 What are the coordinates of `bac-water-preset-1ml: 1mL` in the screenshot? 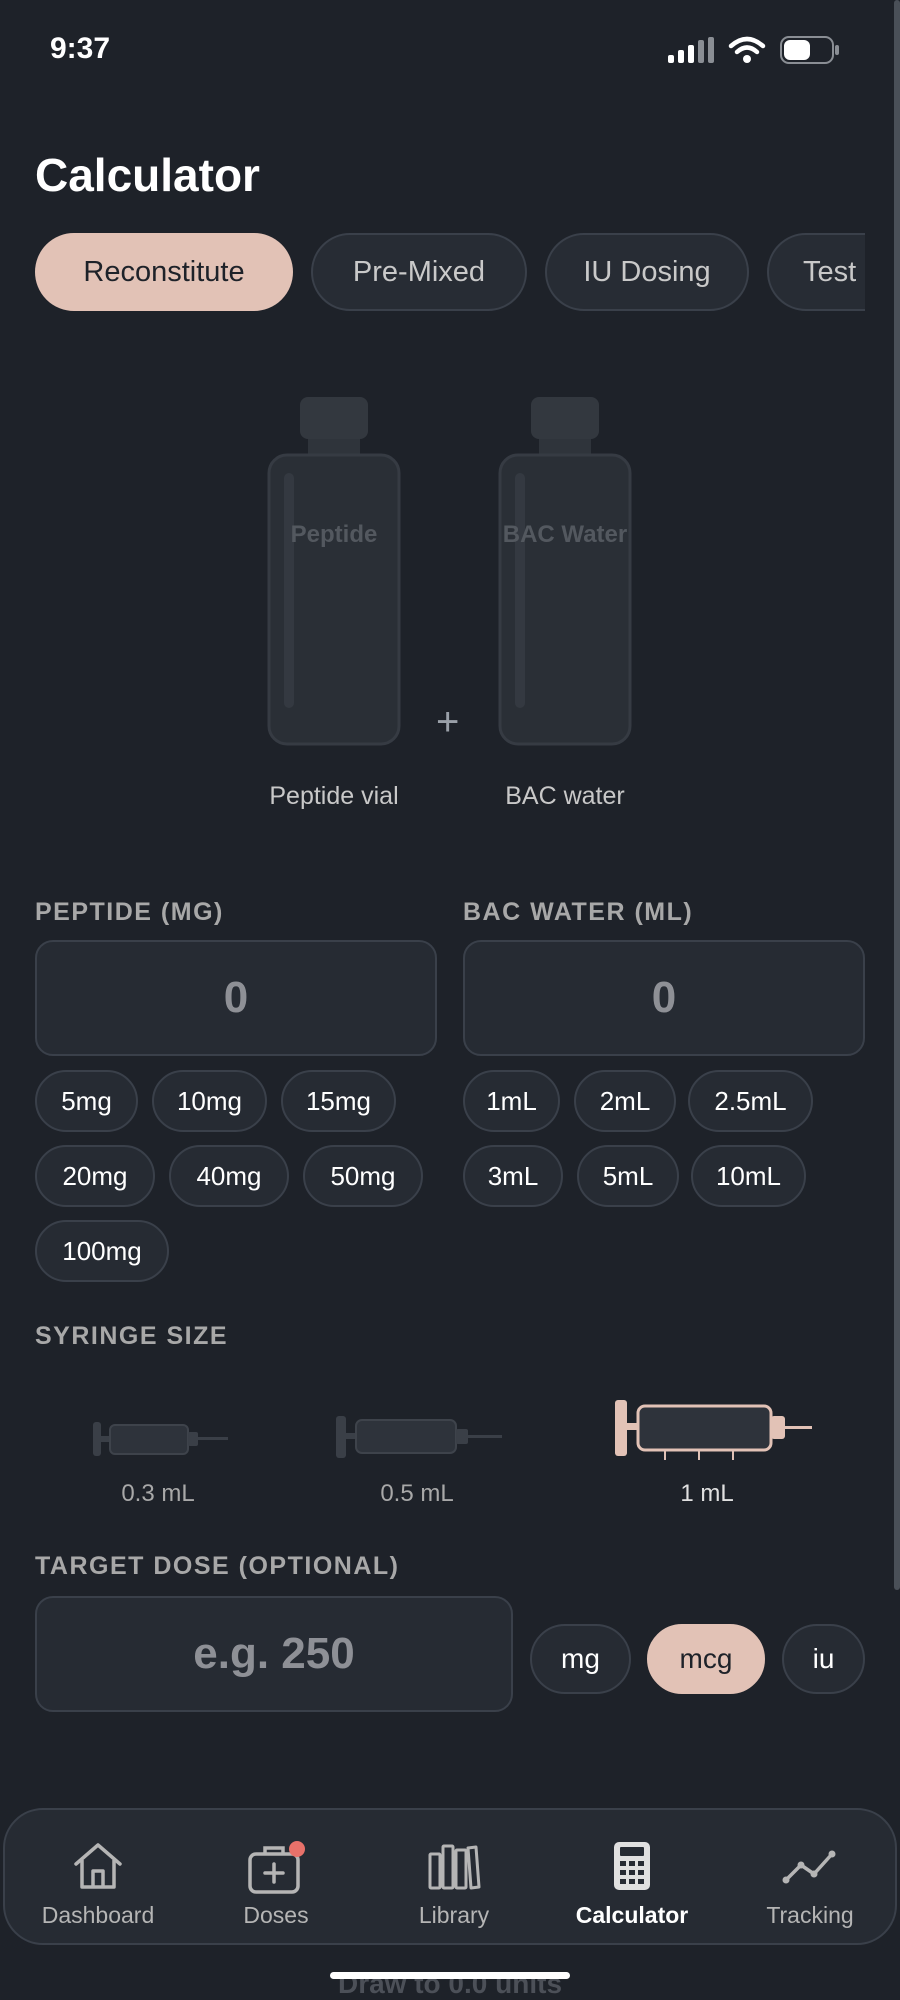 It's located at (511, 1101).